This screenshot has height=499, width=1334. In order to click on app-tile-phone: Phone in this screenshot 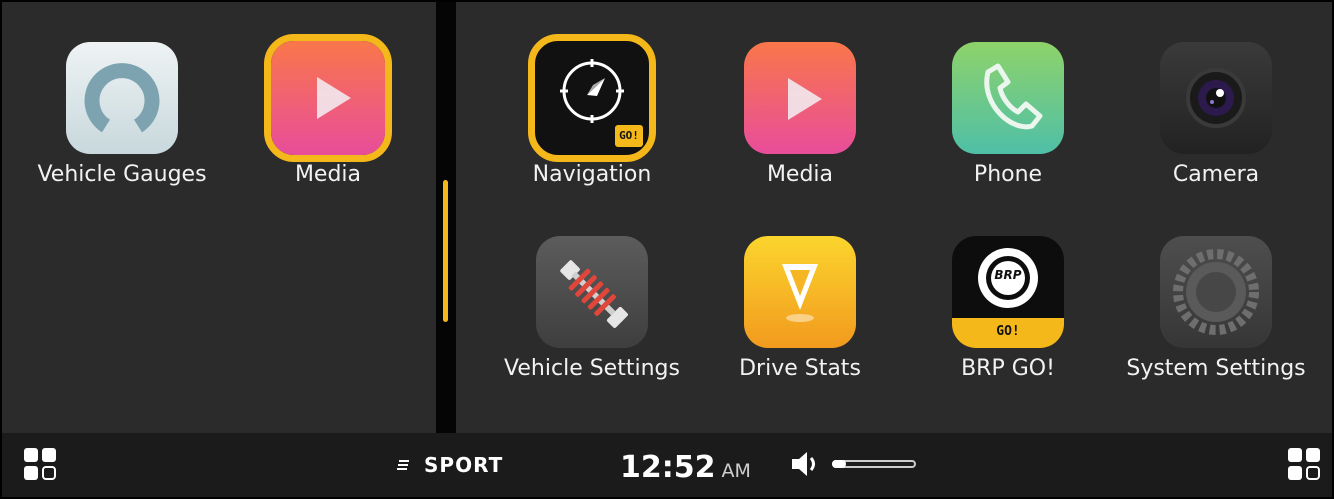, I will do `click(1008, 127)`.